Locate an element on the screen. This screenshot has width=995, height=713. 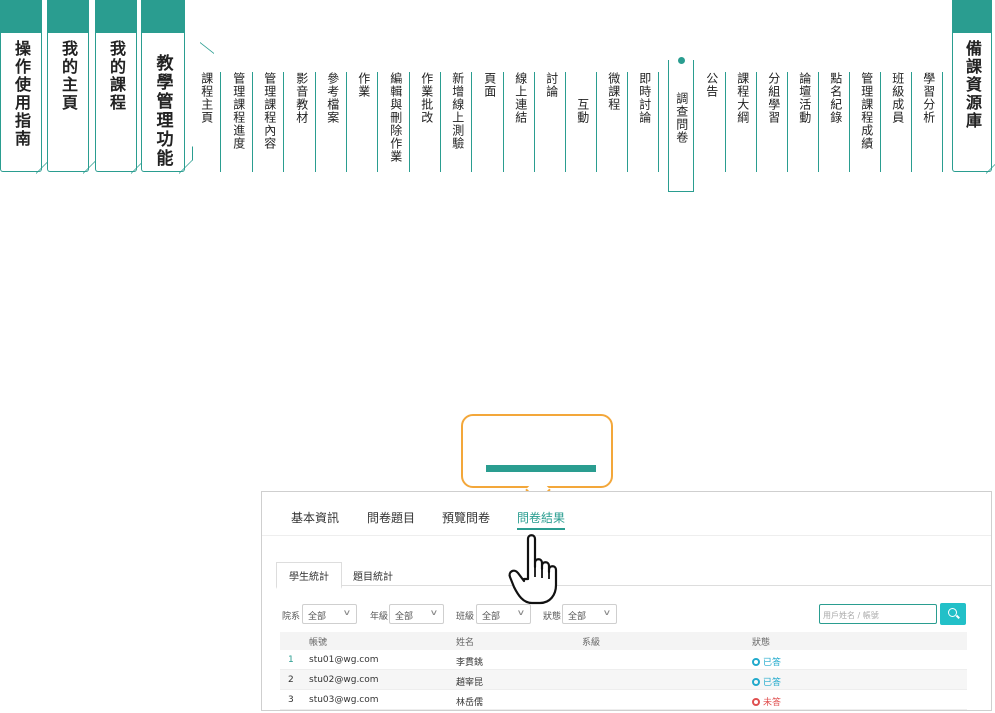
subtab-video-materials: 影音教材 is located at coordinates (305, 122).